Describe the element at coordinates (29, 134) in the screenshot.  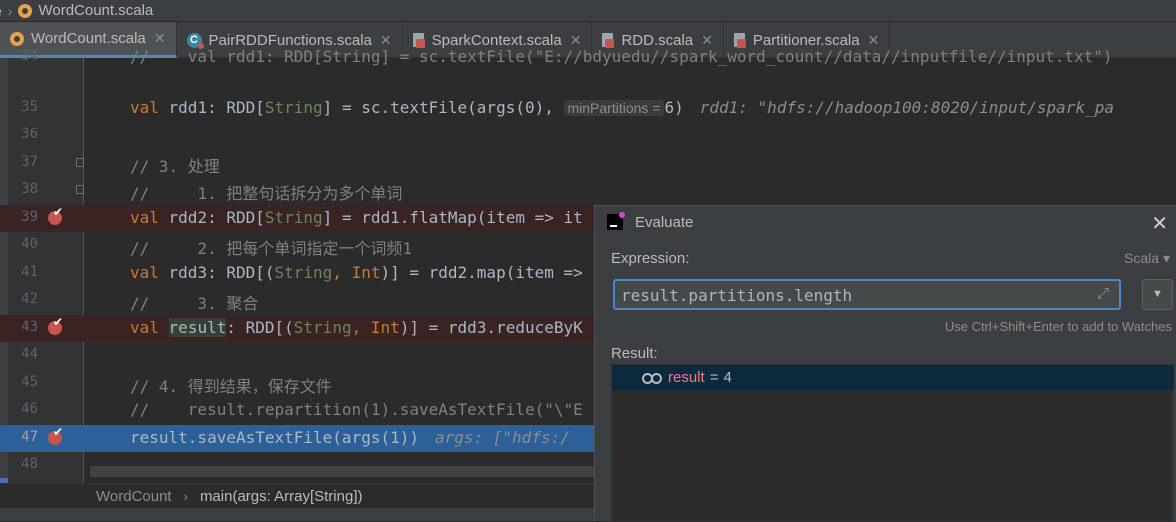
I see `line-number: 36` at that location.